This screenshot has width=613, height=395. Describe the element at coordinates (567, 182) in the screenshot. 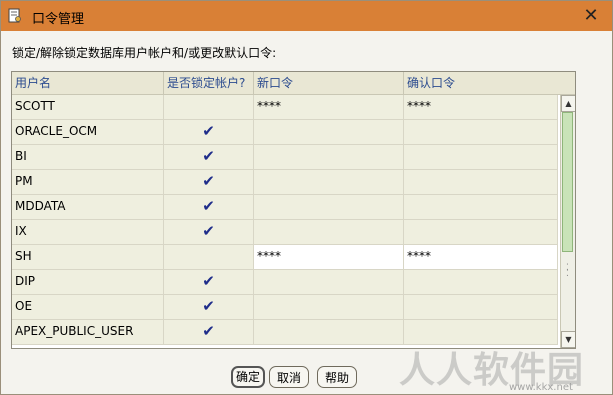

I see `scrollbar-thumb` at that location.